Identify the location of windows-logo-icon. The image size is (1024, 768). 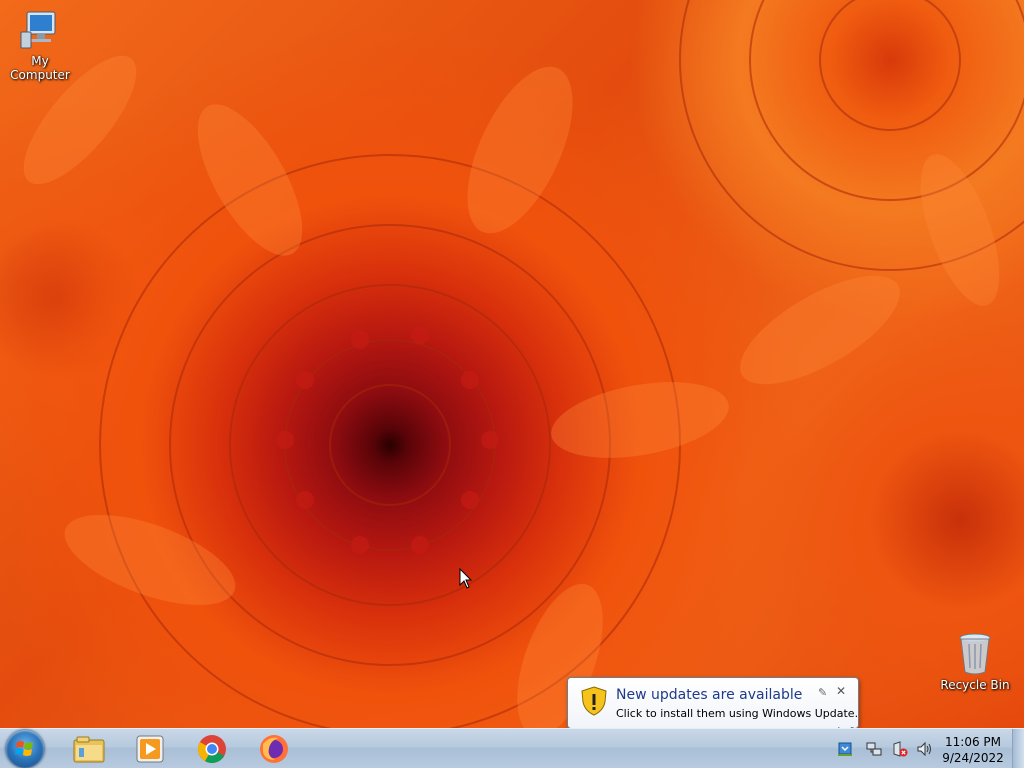
(24, 748).